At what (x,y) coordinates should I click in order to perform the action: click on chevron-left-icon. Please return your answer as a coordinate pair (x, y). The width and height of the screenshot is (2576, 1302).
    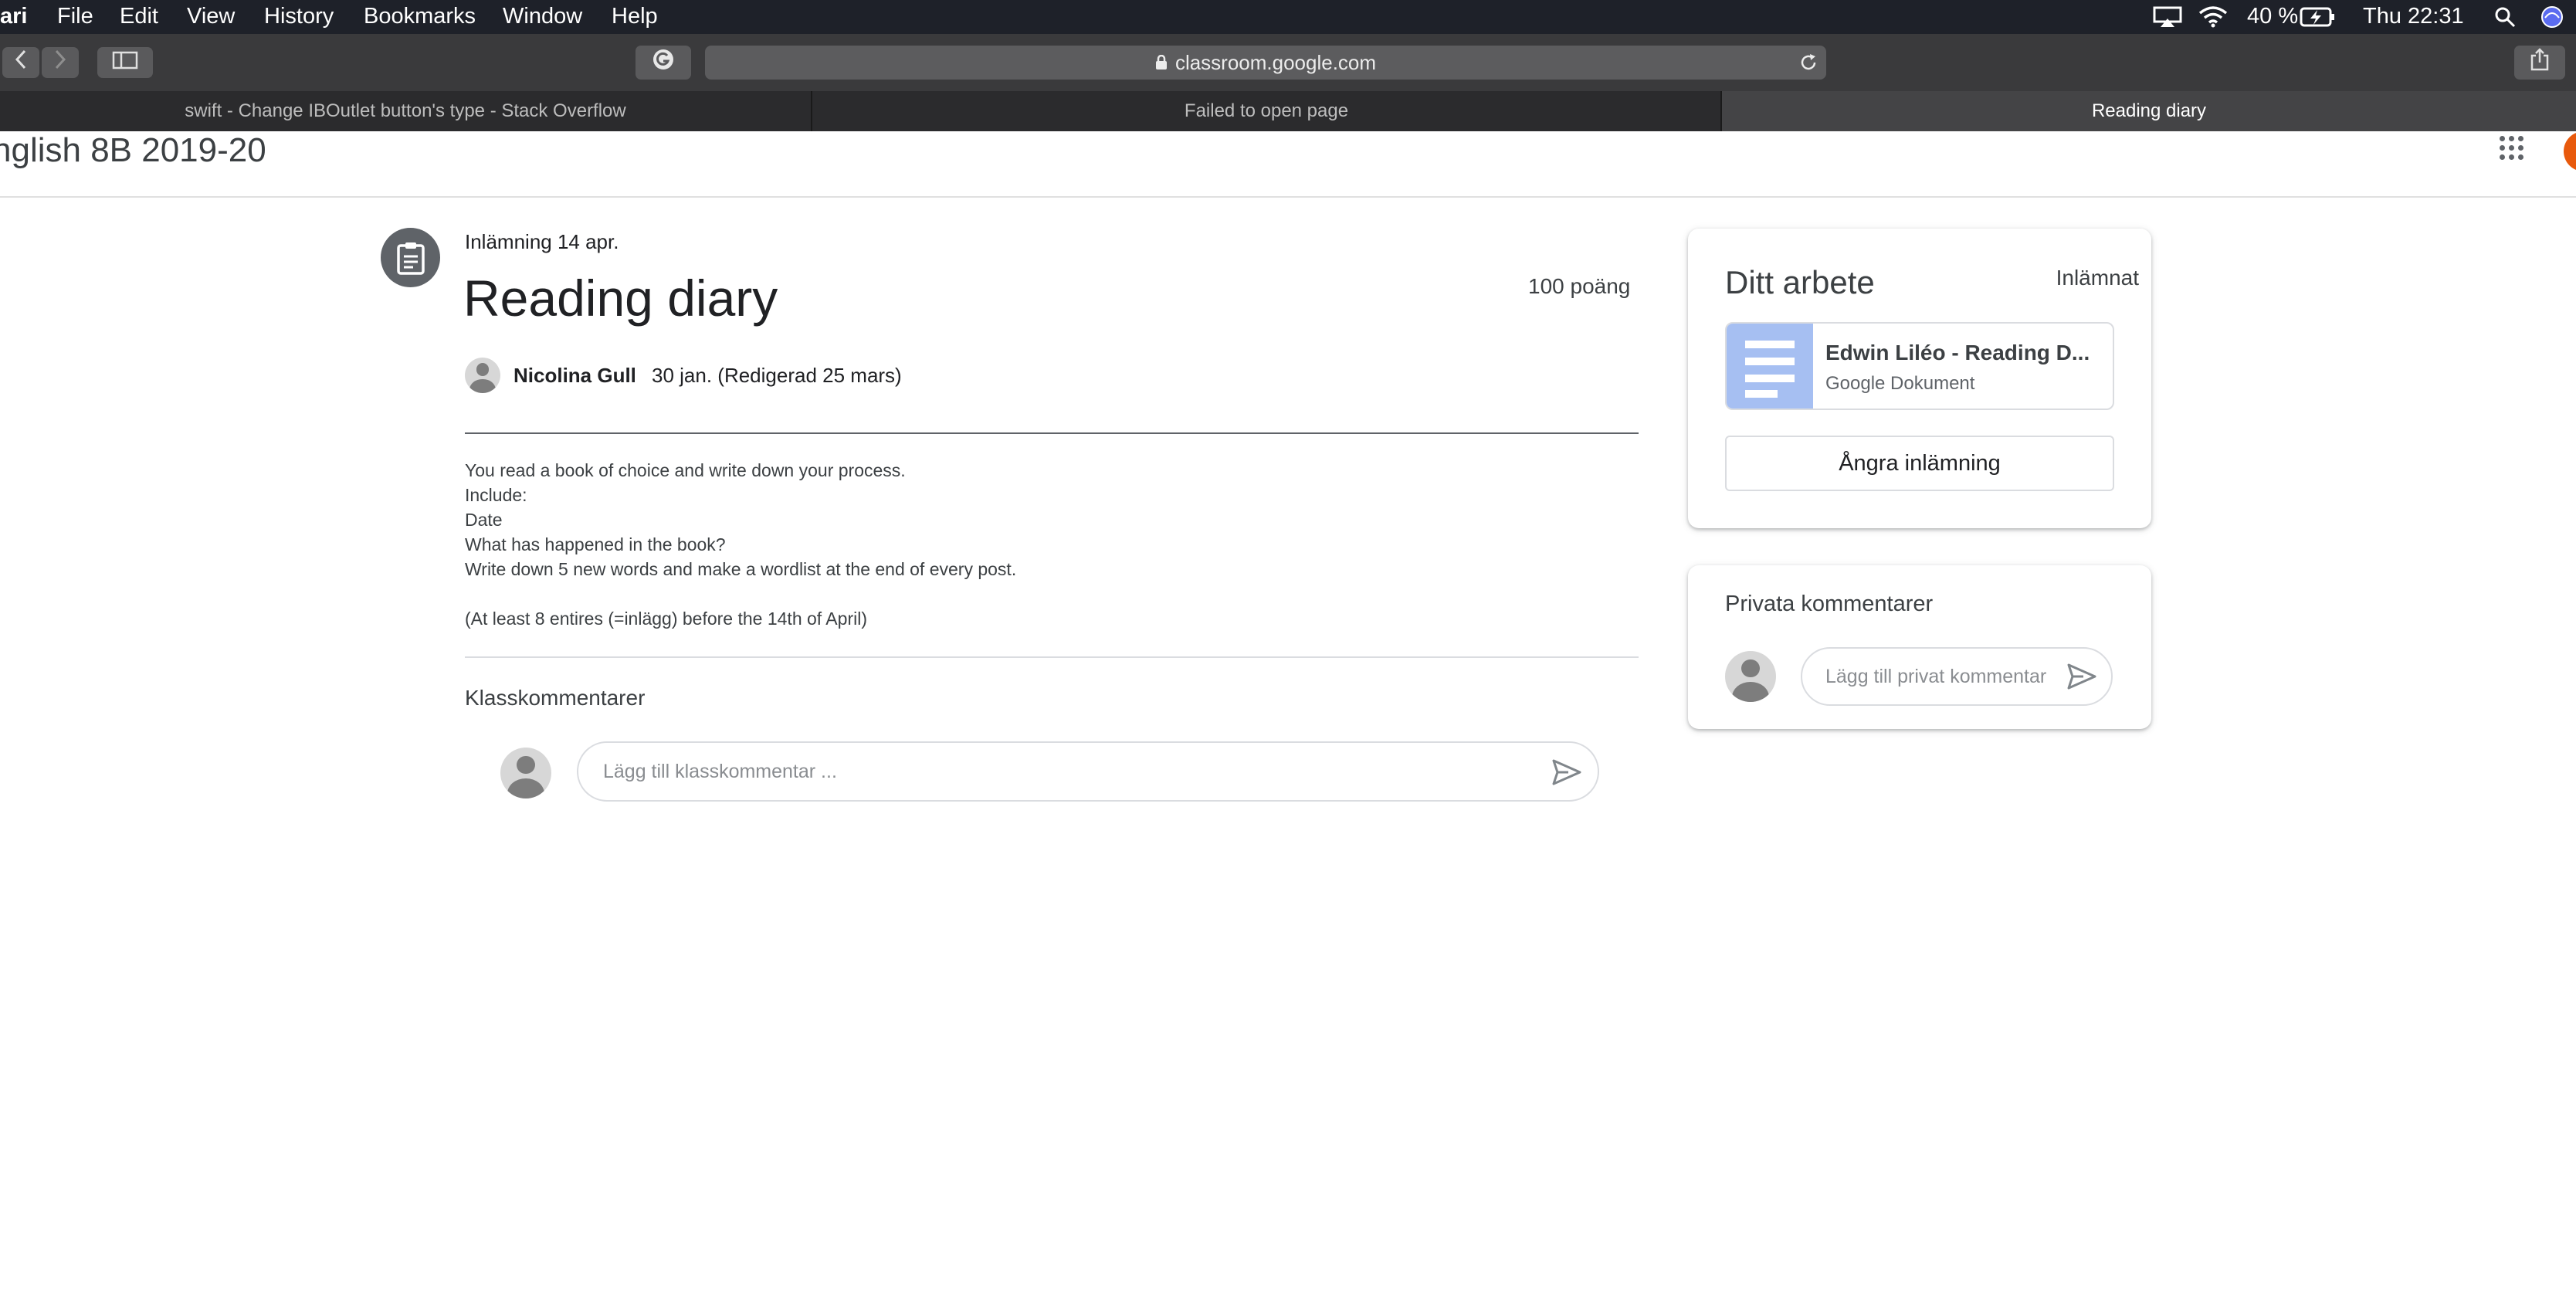
    Looking at the image, I should click on (21, 62).